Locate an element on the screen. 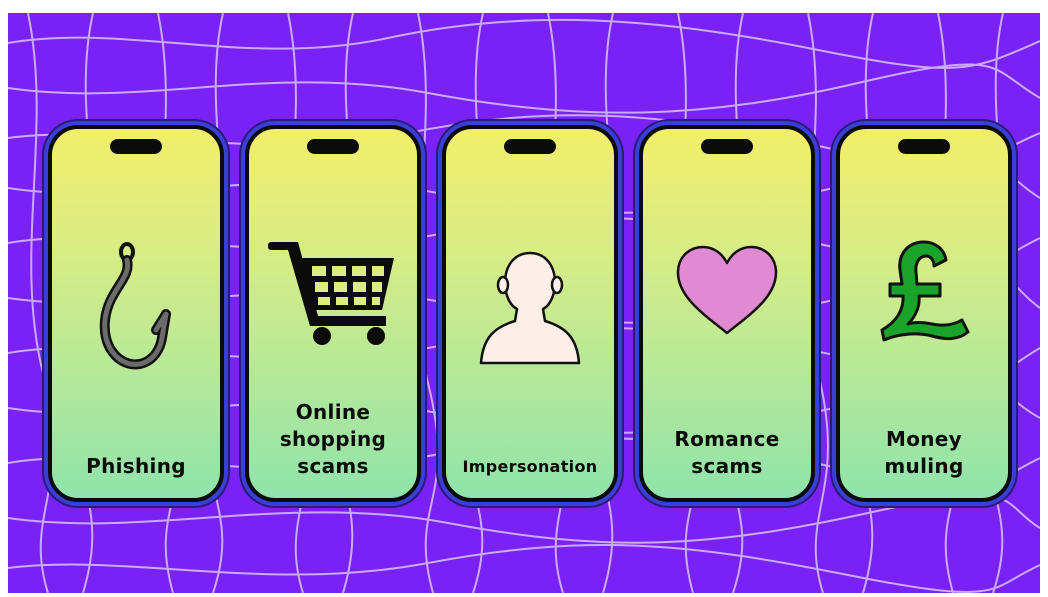 This screenshot has height=597, width=1048. scam-card-phishing: Phishing is located at coordinates (136, 313).